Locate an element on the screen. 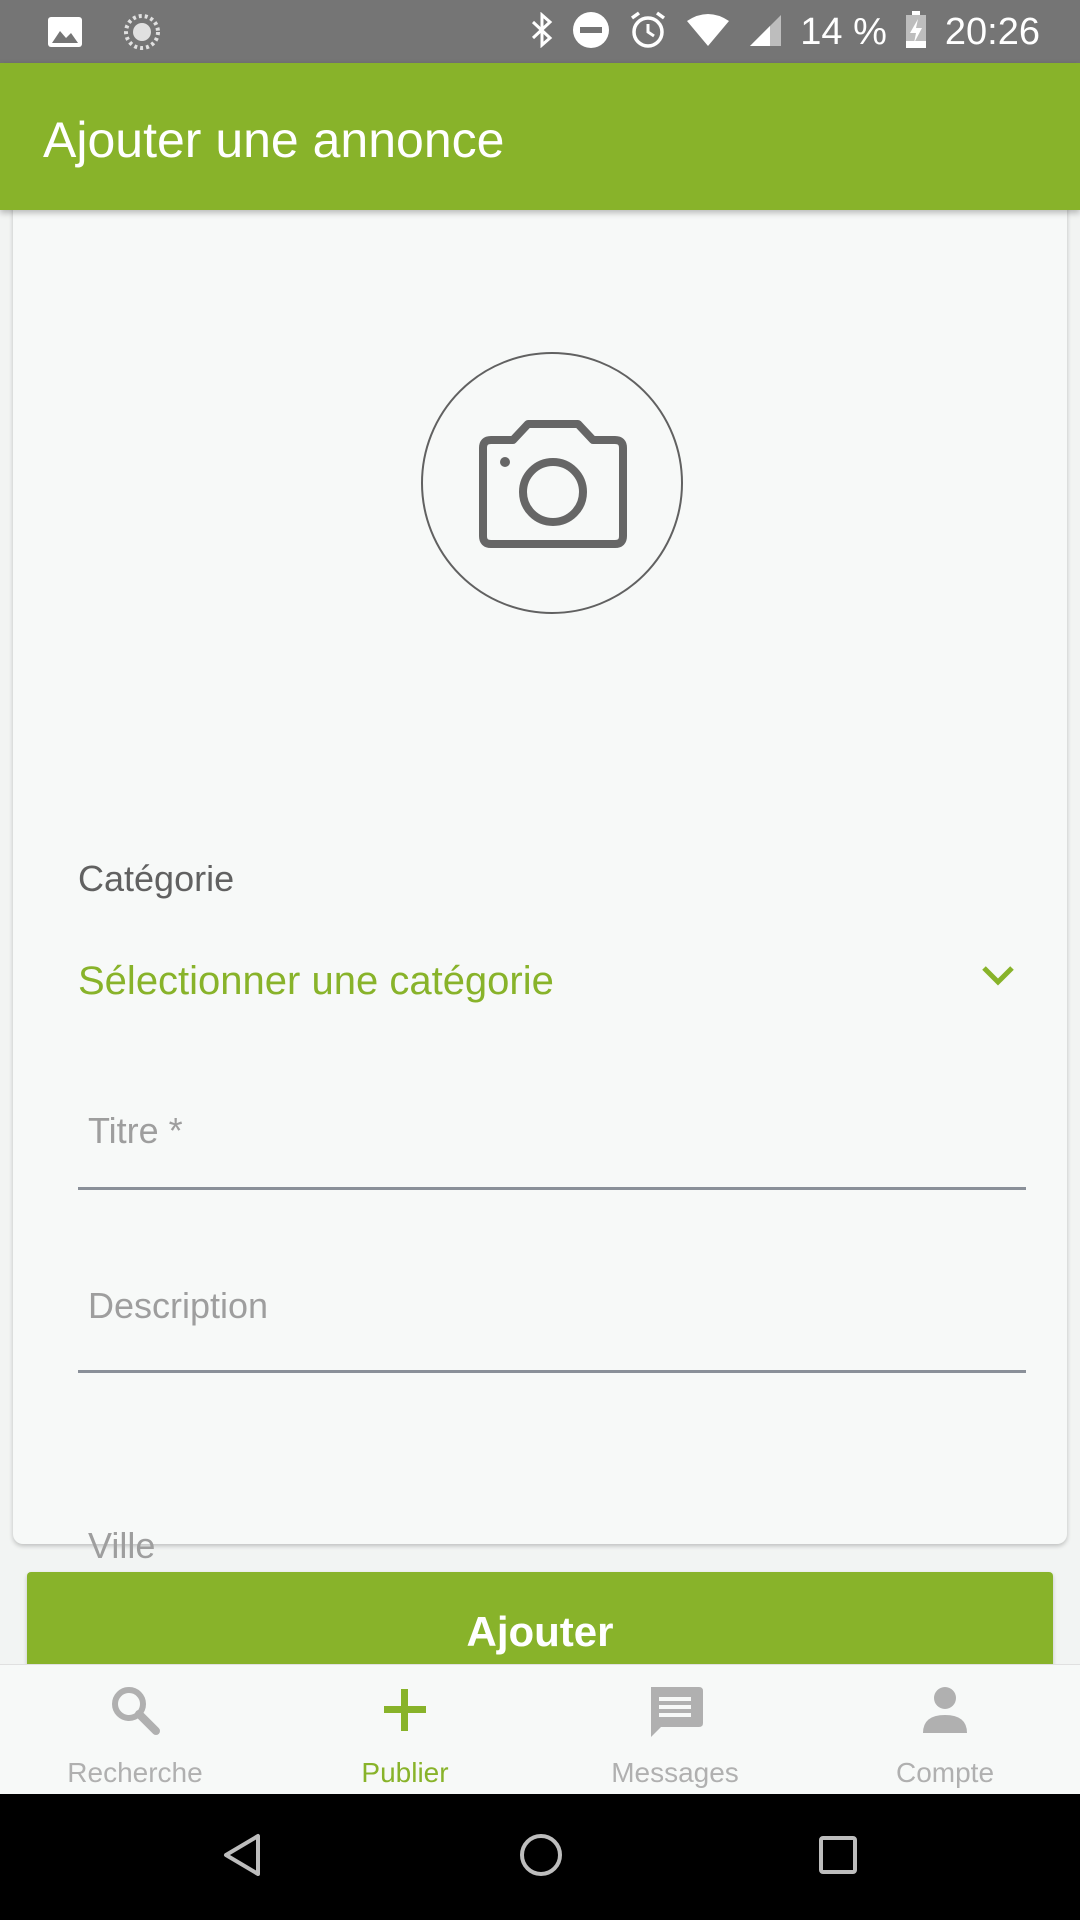 The height and width of the screenshot is (1920, 1080). add-photo-button is located at coordinates (552, 483).